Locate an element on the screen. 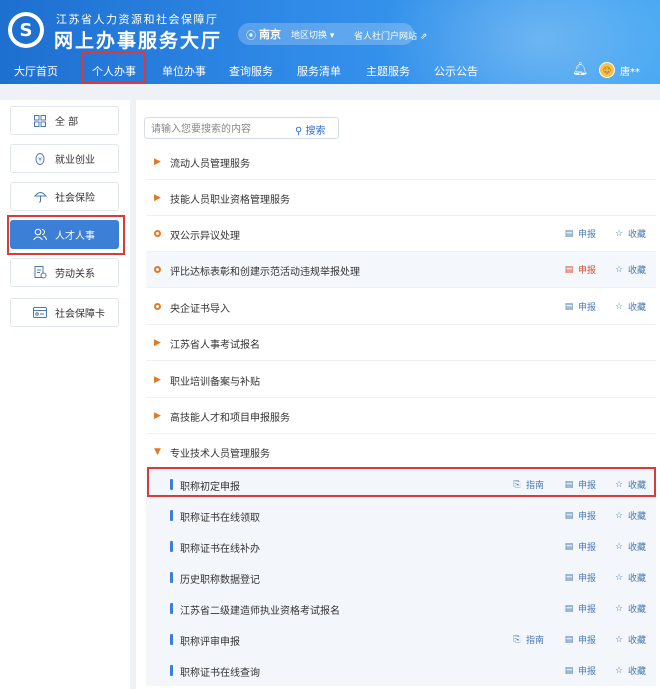 This screenshot has width=660, height=689. site-title: 网上办事服务大厅 is located at coordinates (138, 41).